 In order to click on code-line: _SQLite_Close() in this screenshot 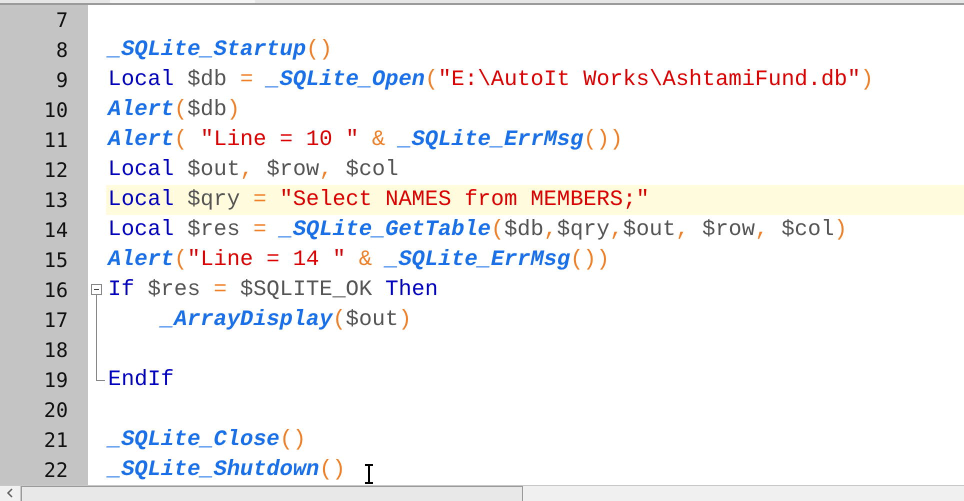, I will do `click(206, 440)`.